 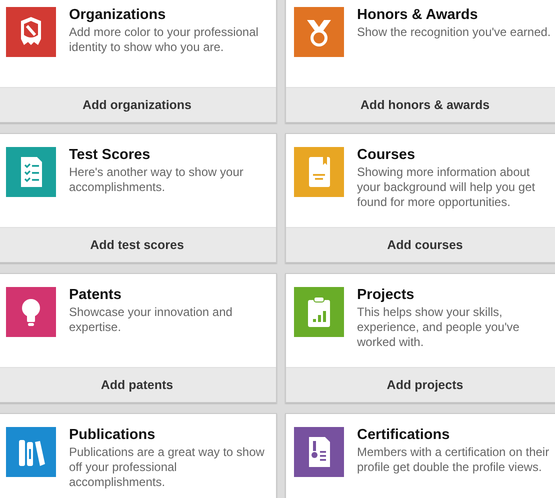 What do you see at coordinates (110, 155) in the screenshot?
I see `card-title: Test Scores` at bounding box center [110, 155].